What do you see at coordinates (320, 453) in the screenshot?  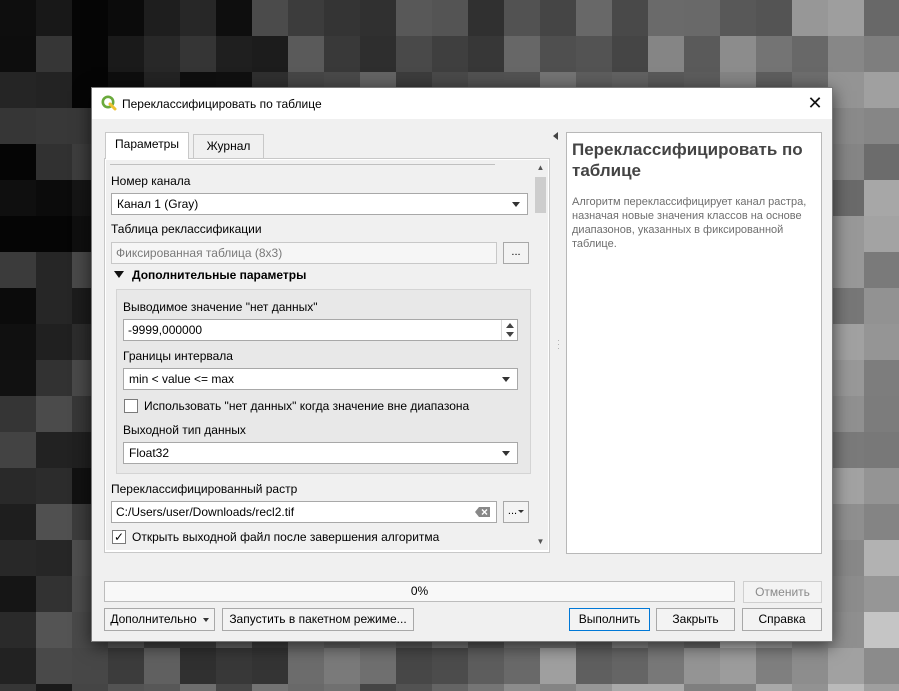 I see `output-datatype-select: Float32` at bounding box center [320, 453].